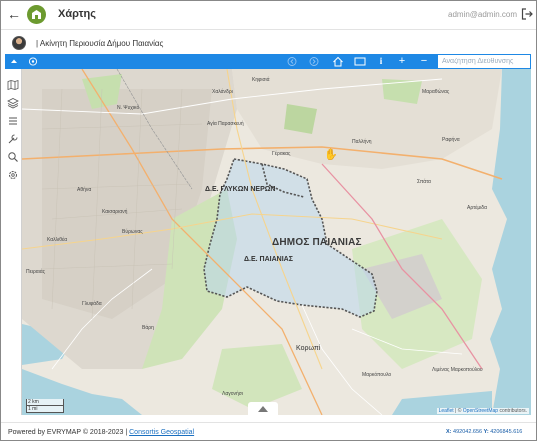 The width and height of the screenshot is (537, 441). I want to click on history-forward-icon, so click(314, 61).